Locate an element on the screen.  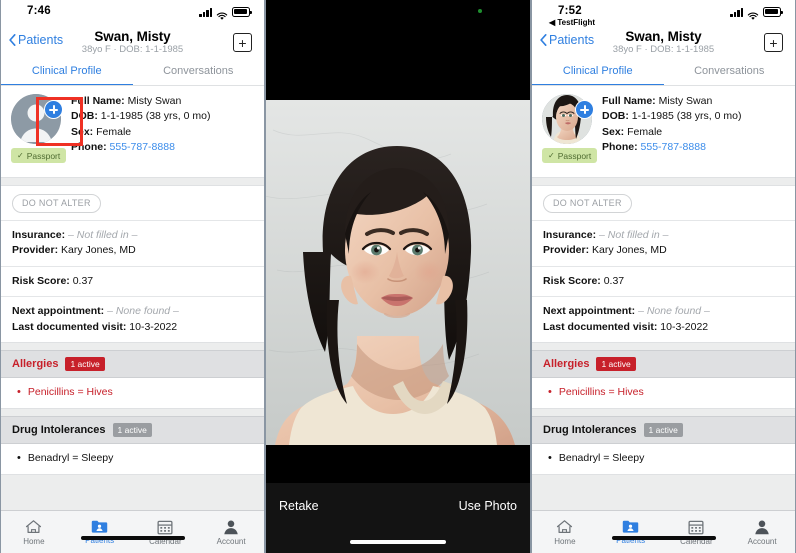
next-appointment-label: Next appointment: is located at coordinates (589, 311).